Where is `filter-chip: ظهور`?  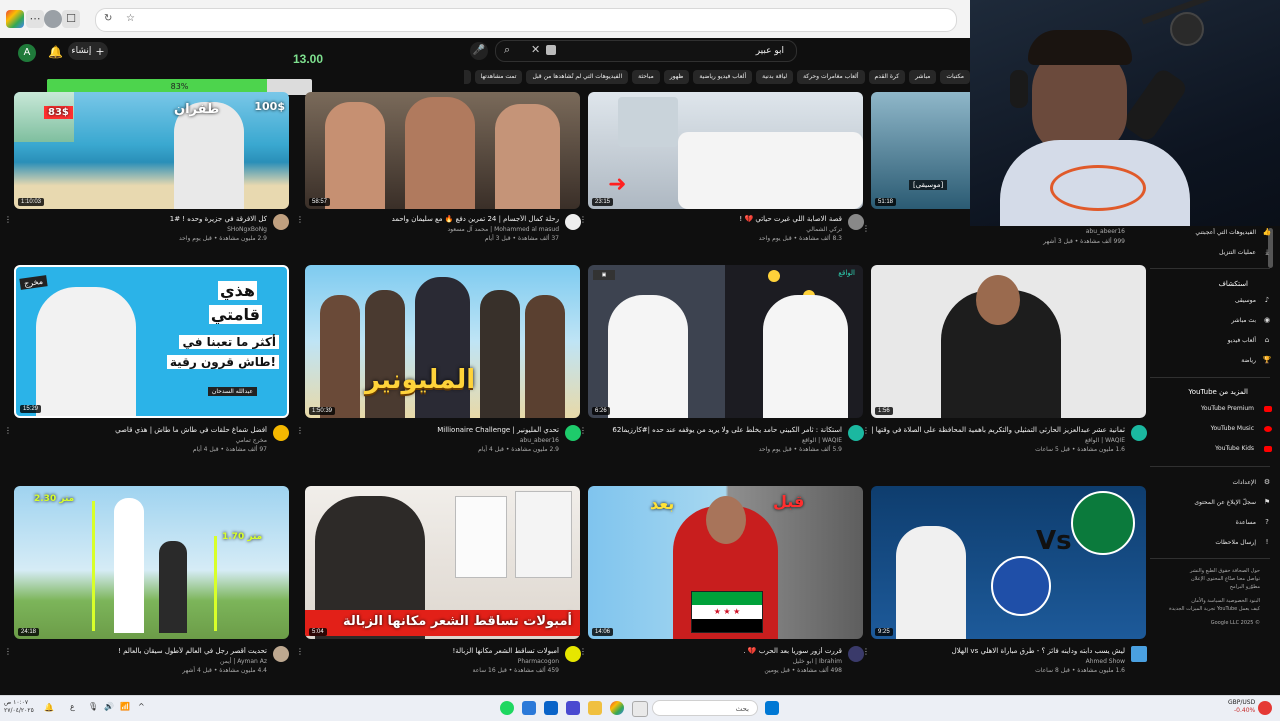 filter-chip: ظهور is located at coordinates (676, 77).